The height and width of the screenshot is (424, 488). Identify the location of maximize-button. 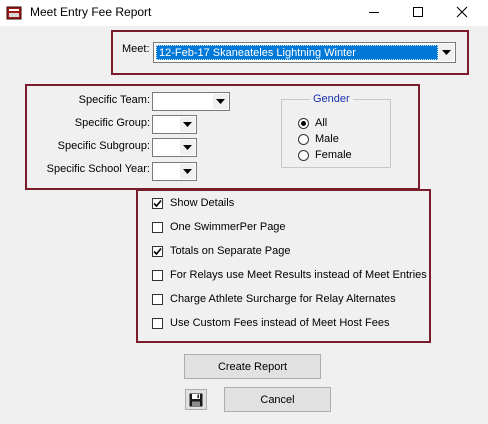
(418, 12).